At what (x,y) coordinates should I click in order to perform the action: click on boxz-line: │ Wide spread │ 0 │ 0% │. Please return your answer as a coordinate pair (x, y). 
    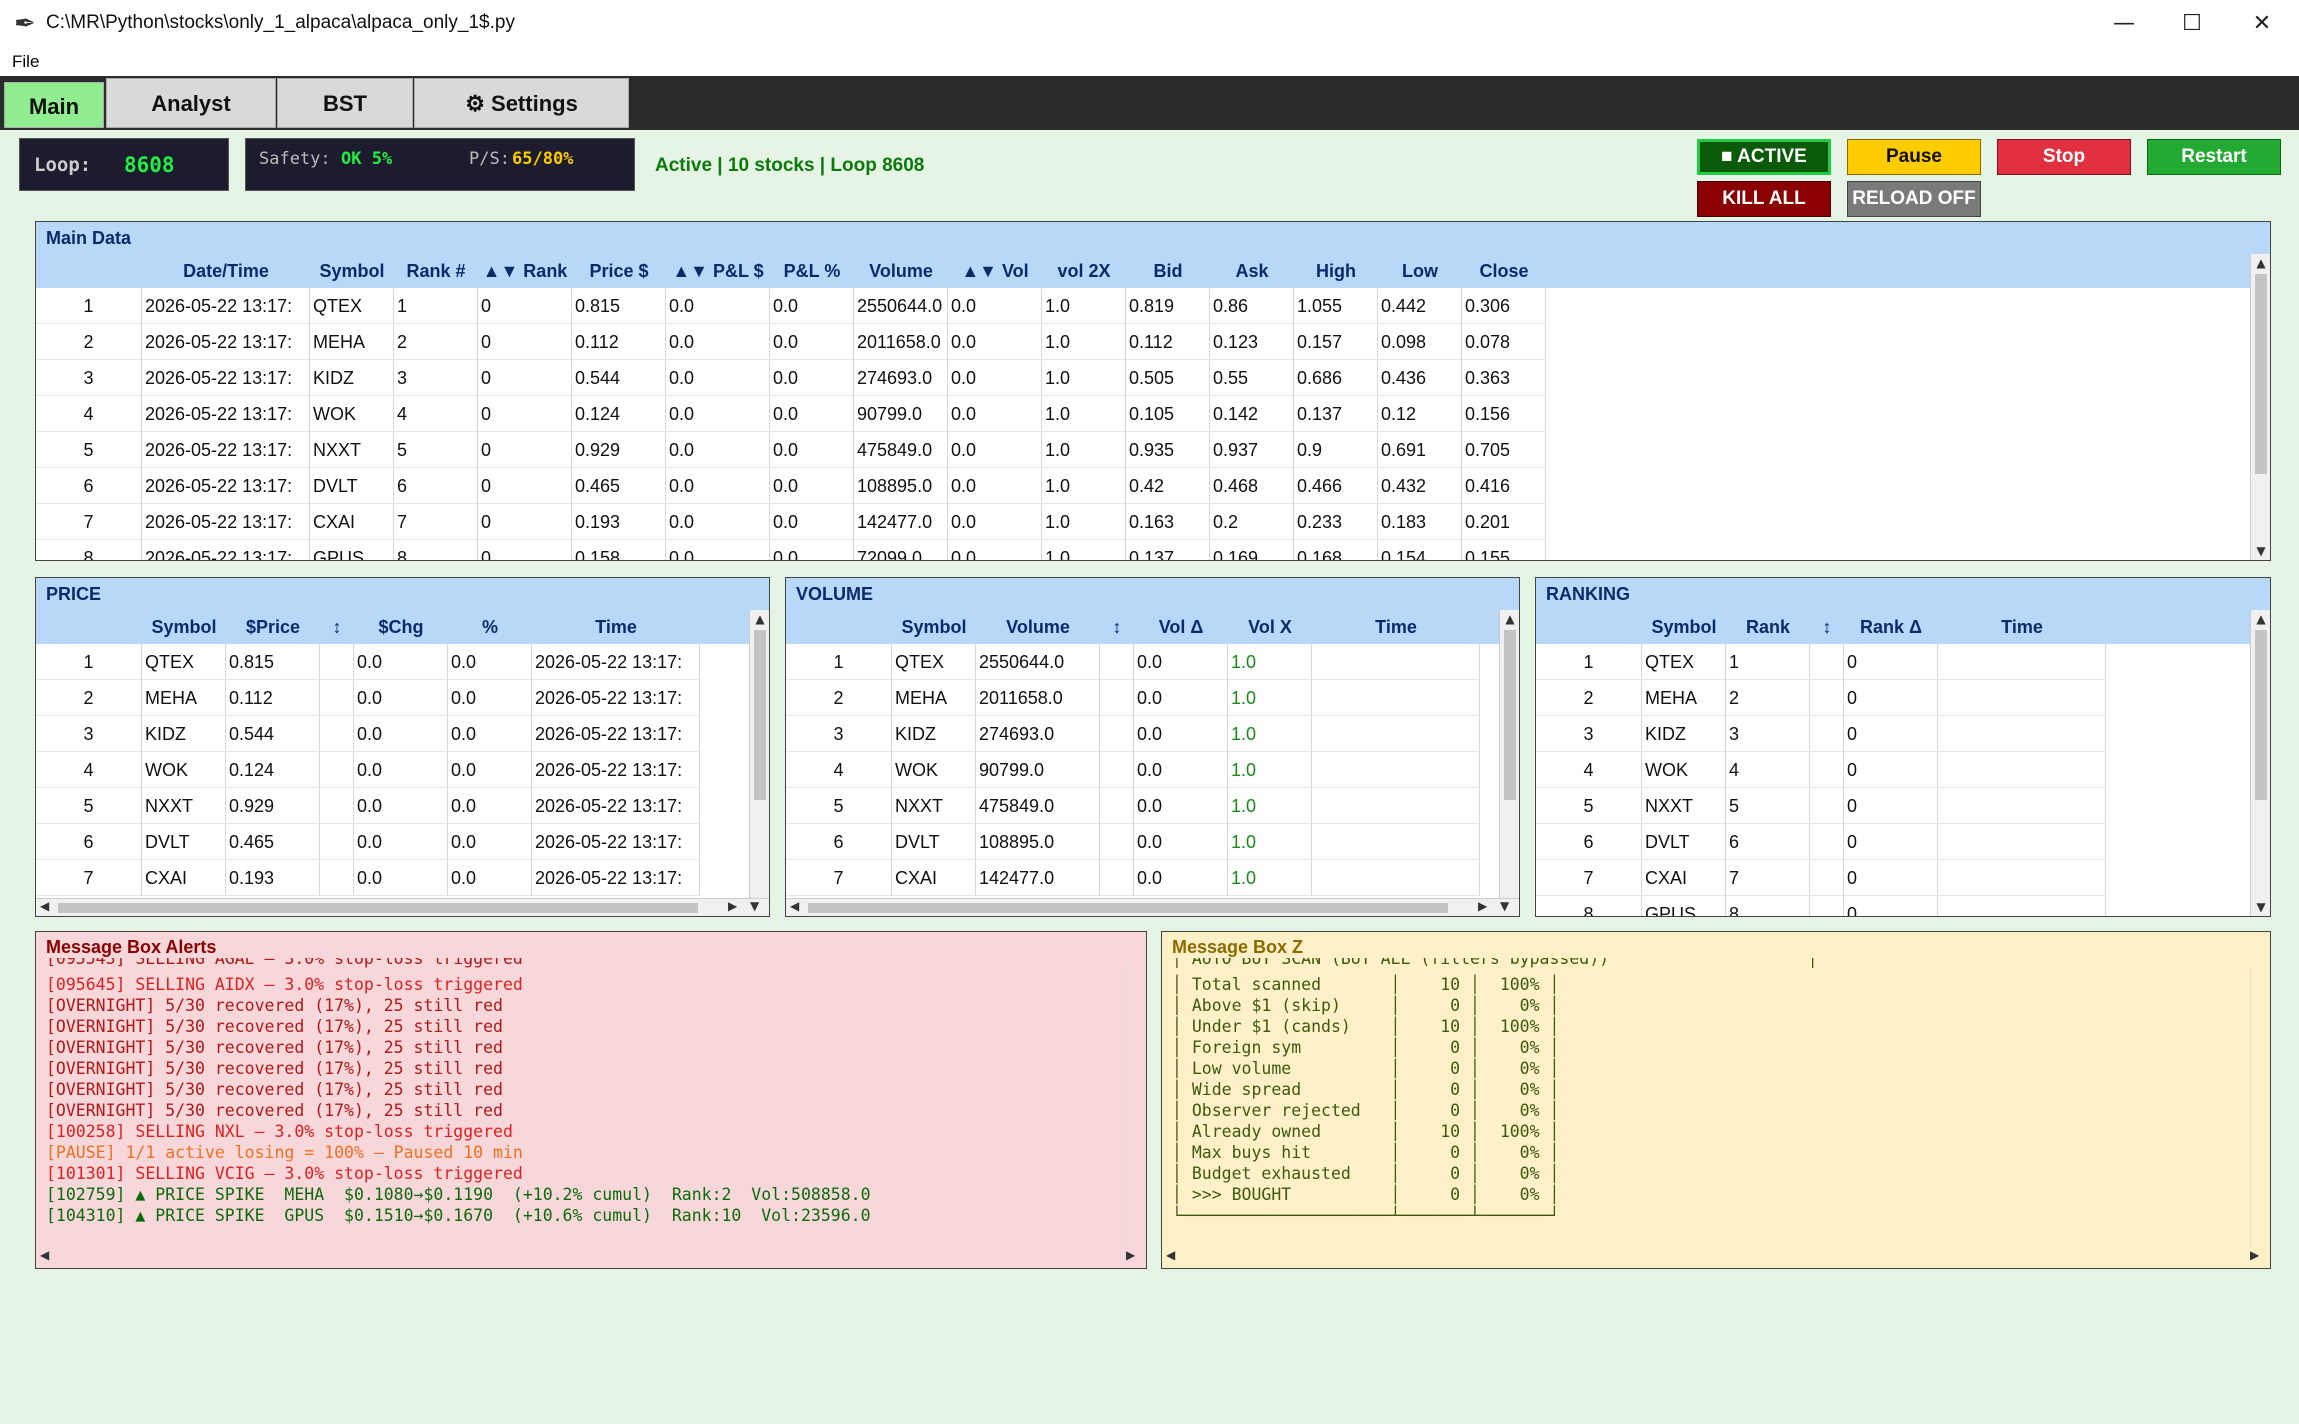
    Looking at the image, I should click on (1366, 1089).